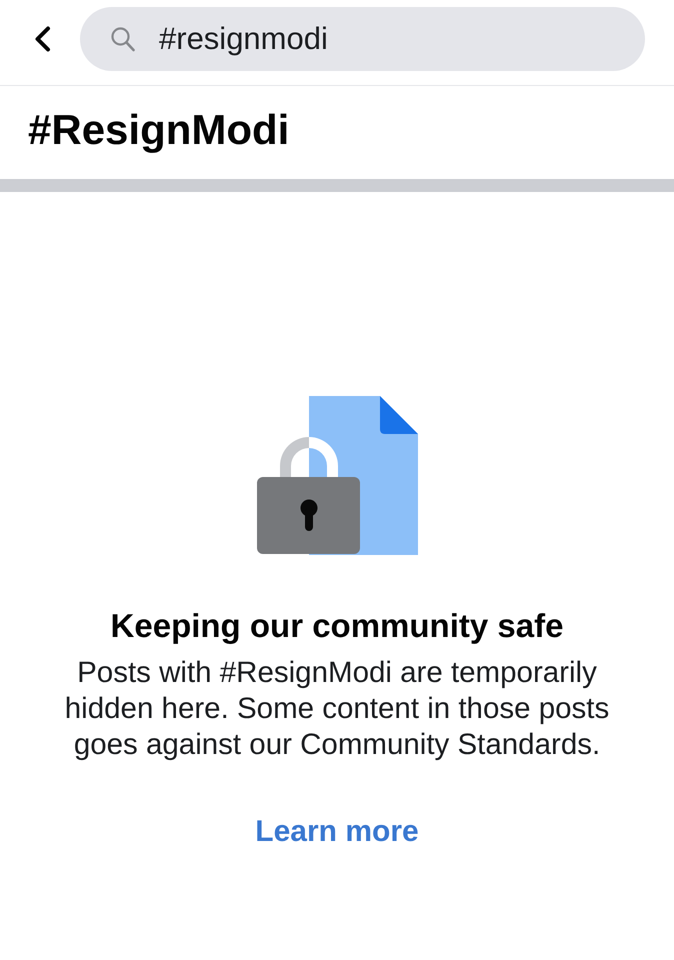  Describe the element at coordinates (42, 39) in the screenshot. I see `back-chevron-icon` at that location.